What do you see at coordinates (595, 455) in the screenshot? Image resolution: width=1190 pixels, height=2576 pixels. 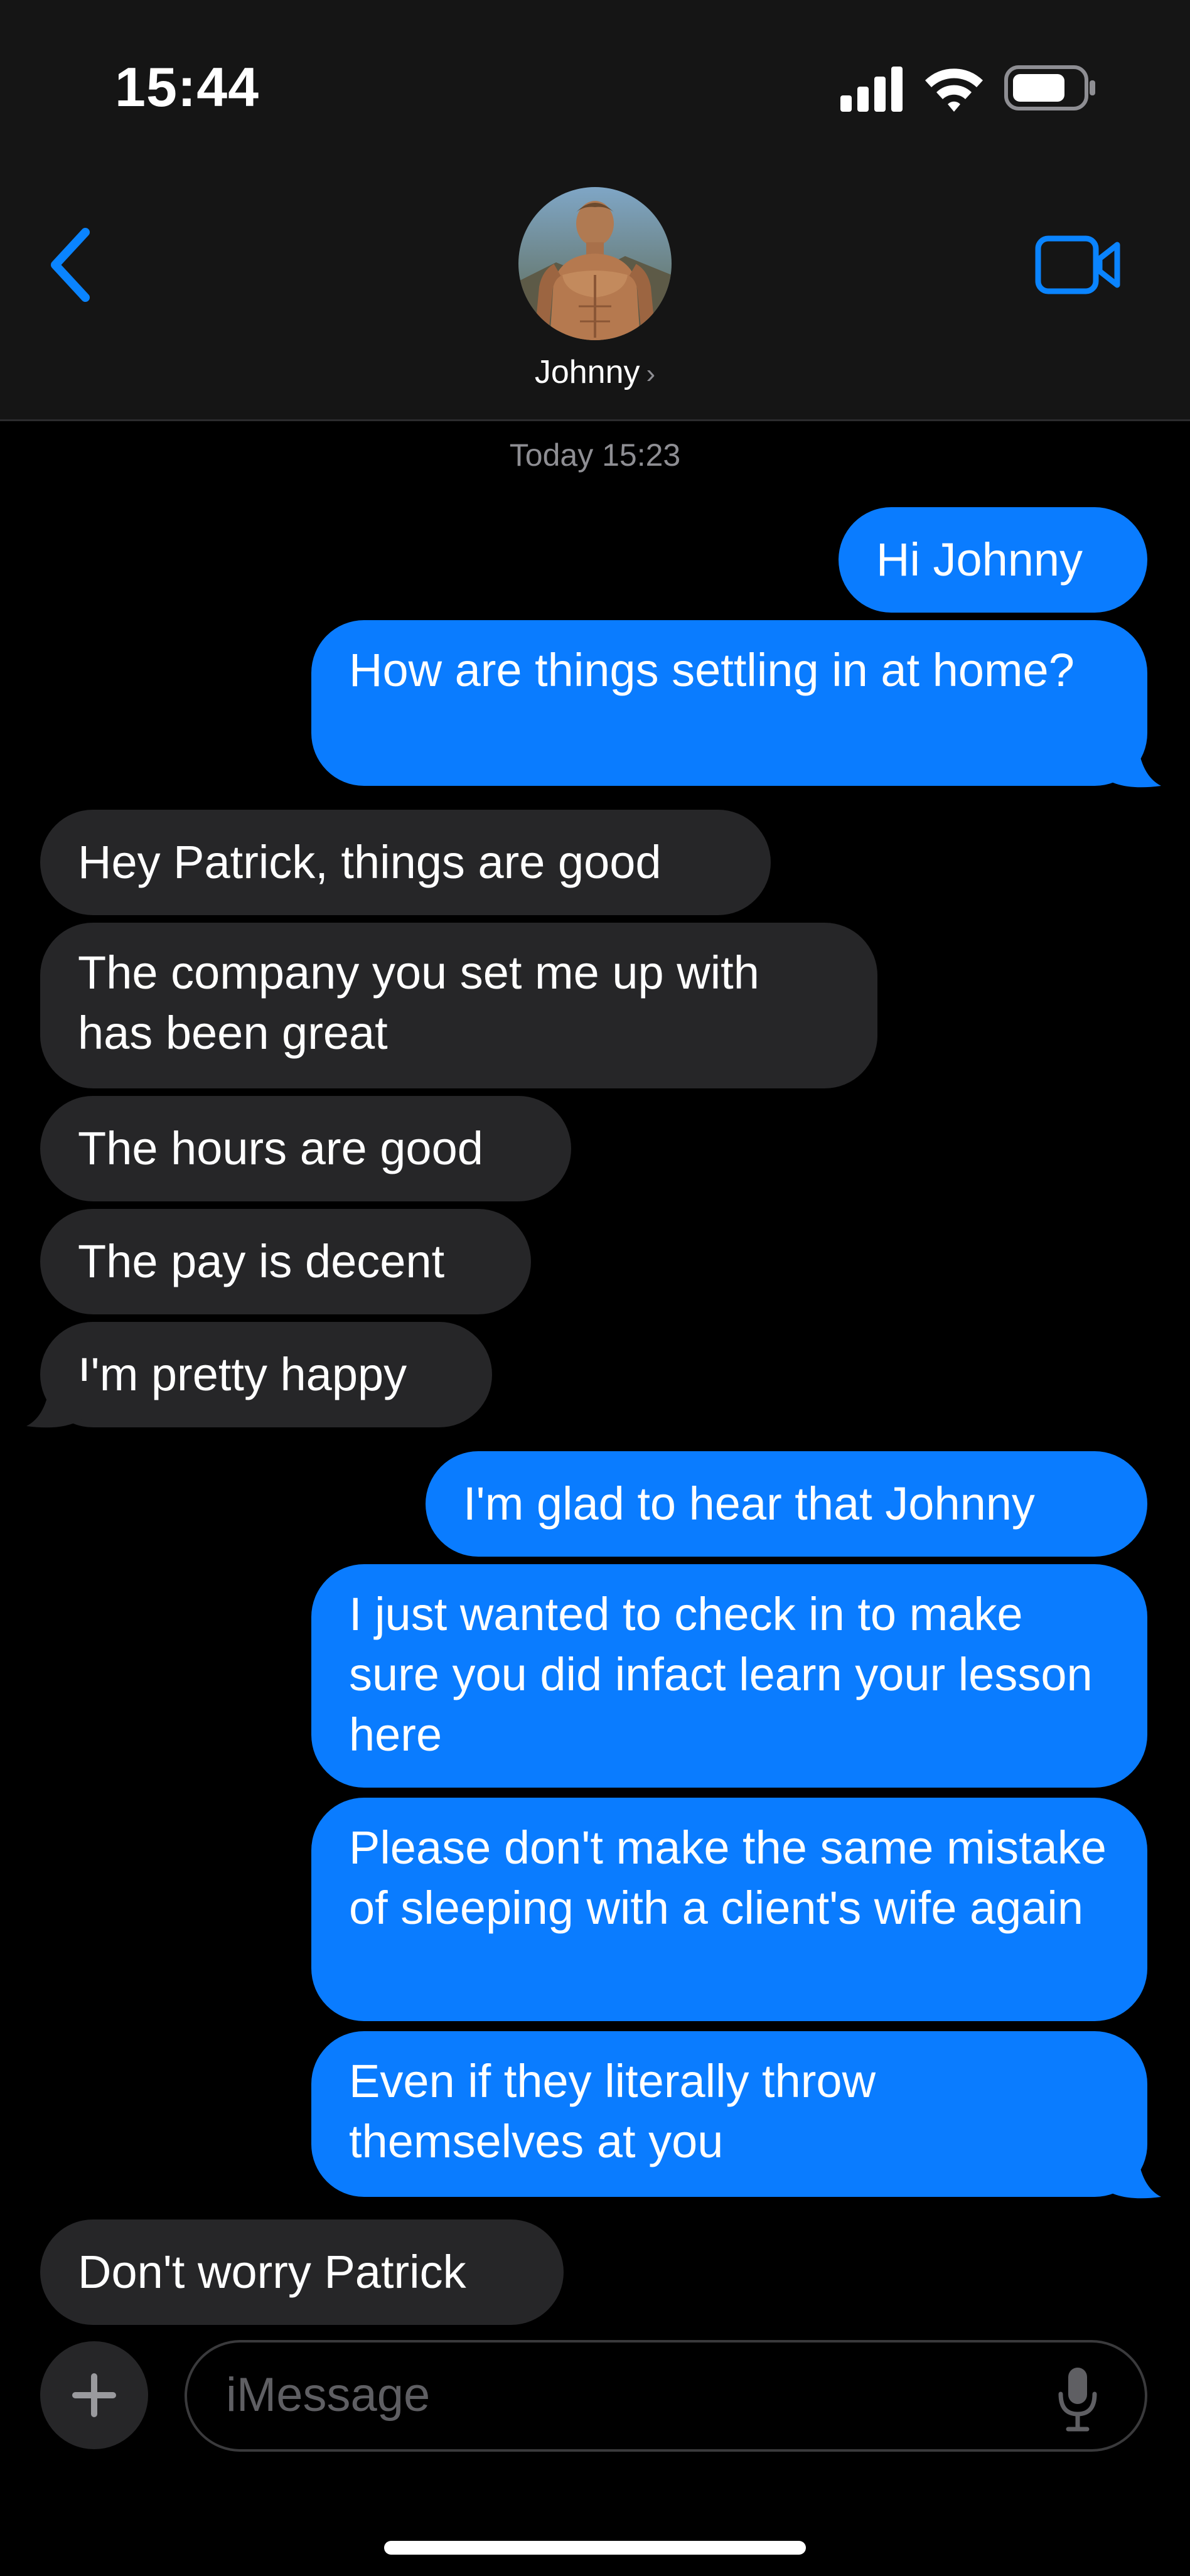 I see `timestamp: Today 15:23` at bounding box center [595, 455].